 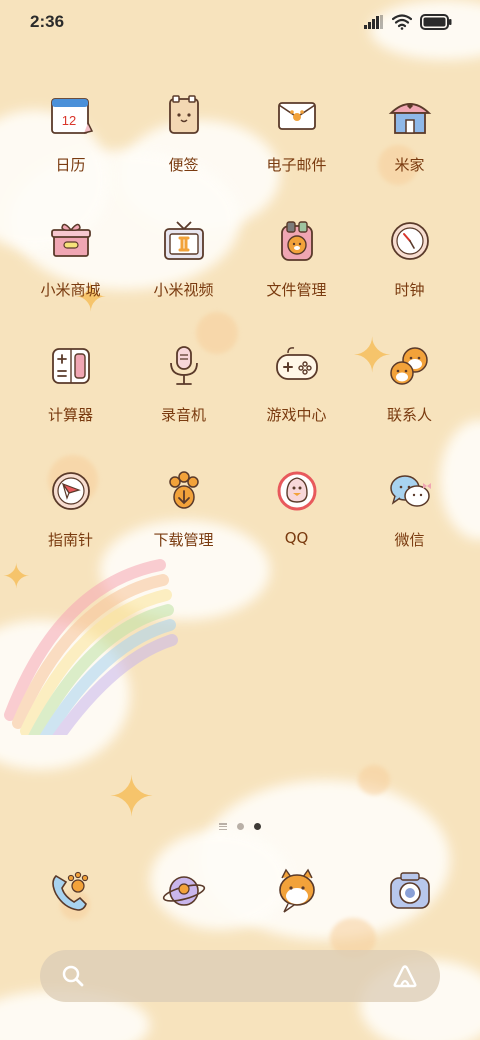 What do you see at coordinates (184, 241) in the screenshot?
I see `tv-icon` at bounding box center [184, 241].